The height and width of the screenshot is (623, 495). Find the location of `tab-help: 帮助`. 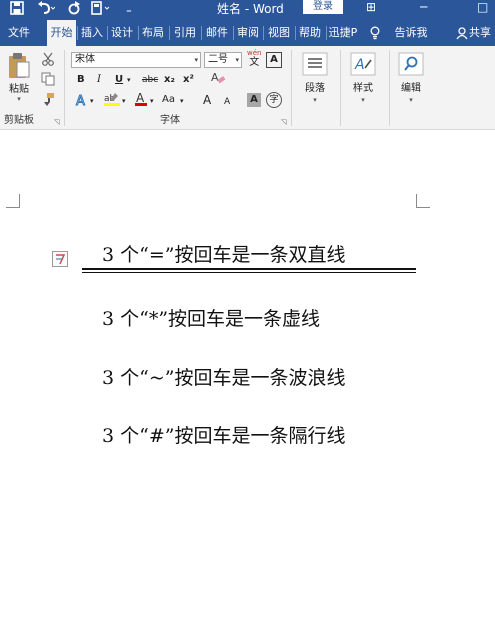

tab-help: 帮助 is located at coordinates (310, 33).